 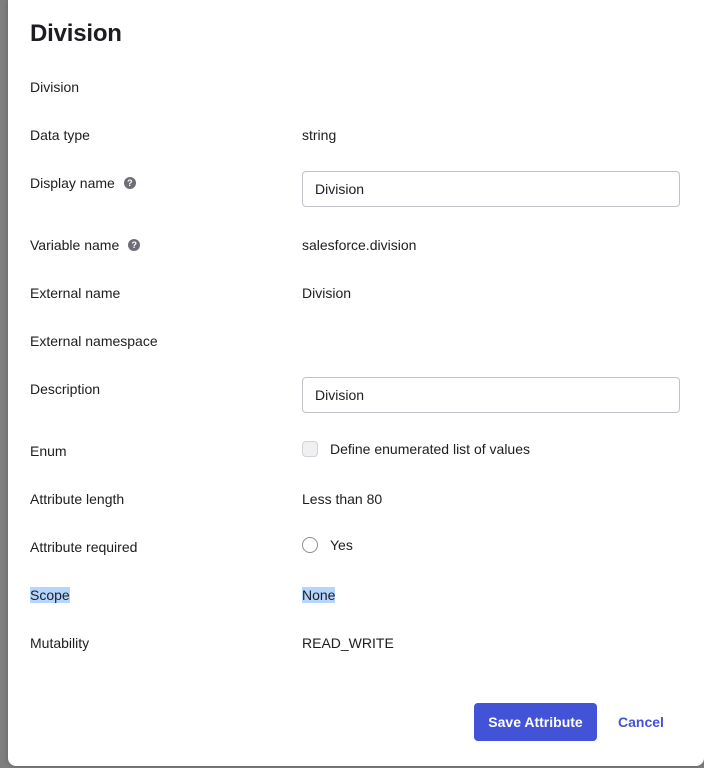 I want to click on display-name-label: Display name ?, so click(x=83, y=183).